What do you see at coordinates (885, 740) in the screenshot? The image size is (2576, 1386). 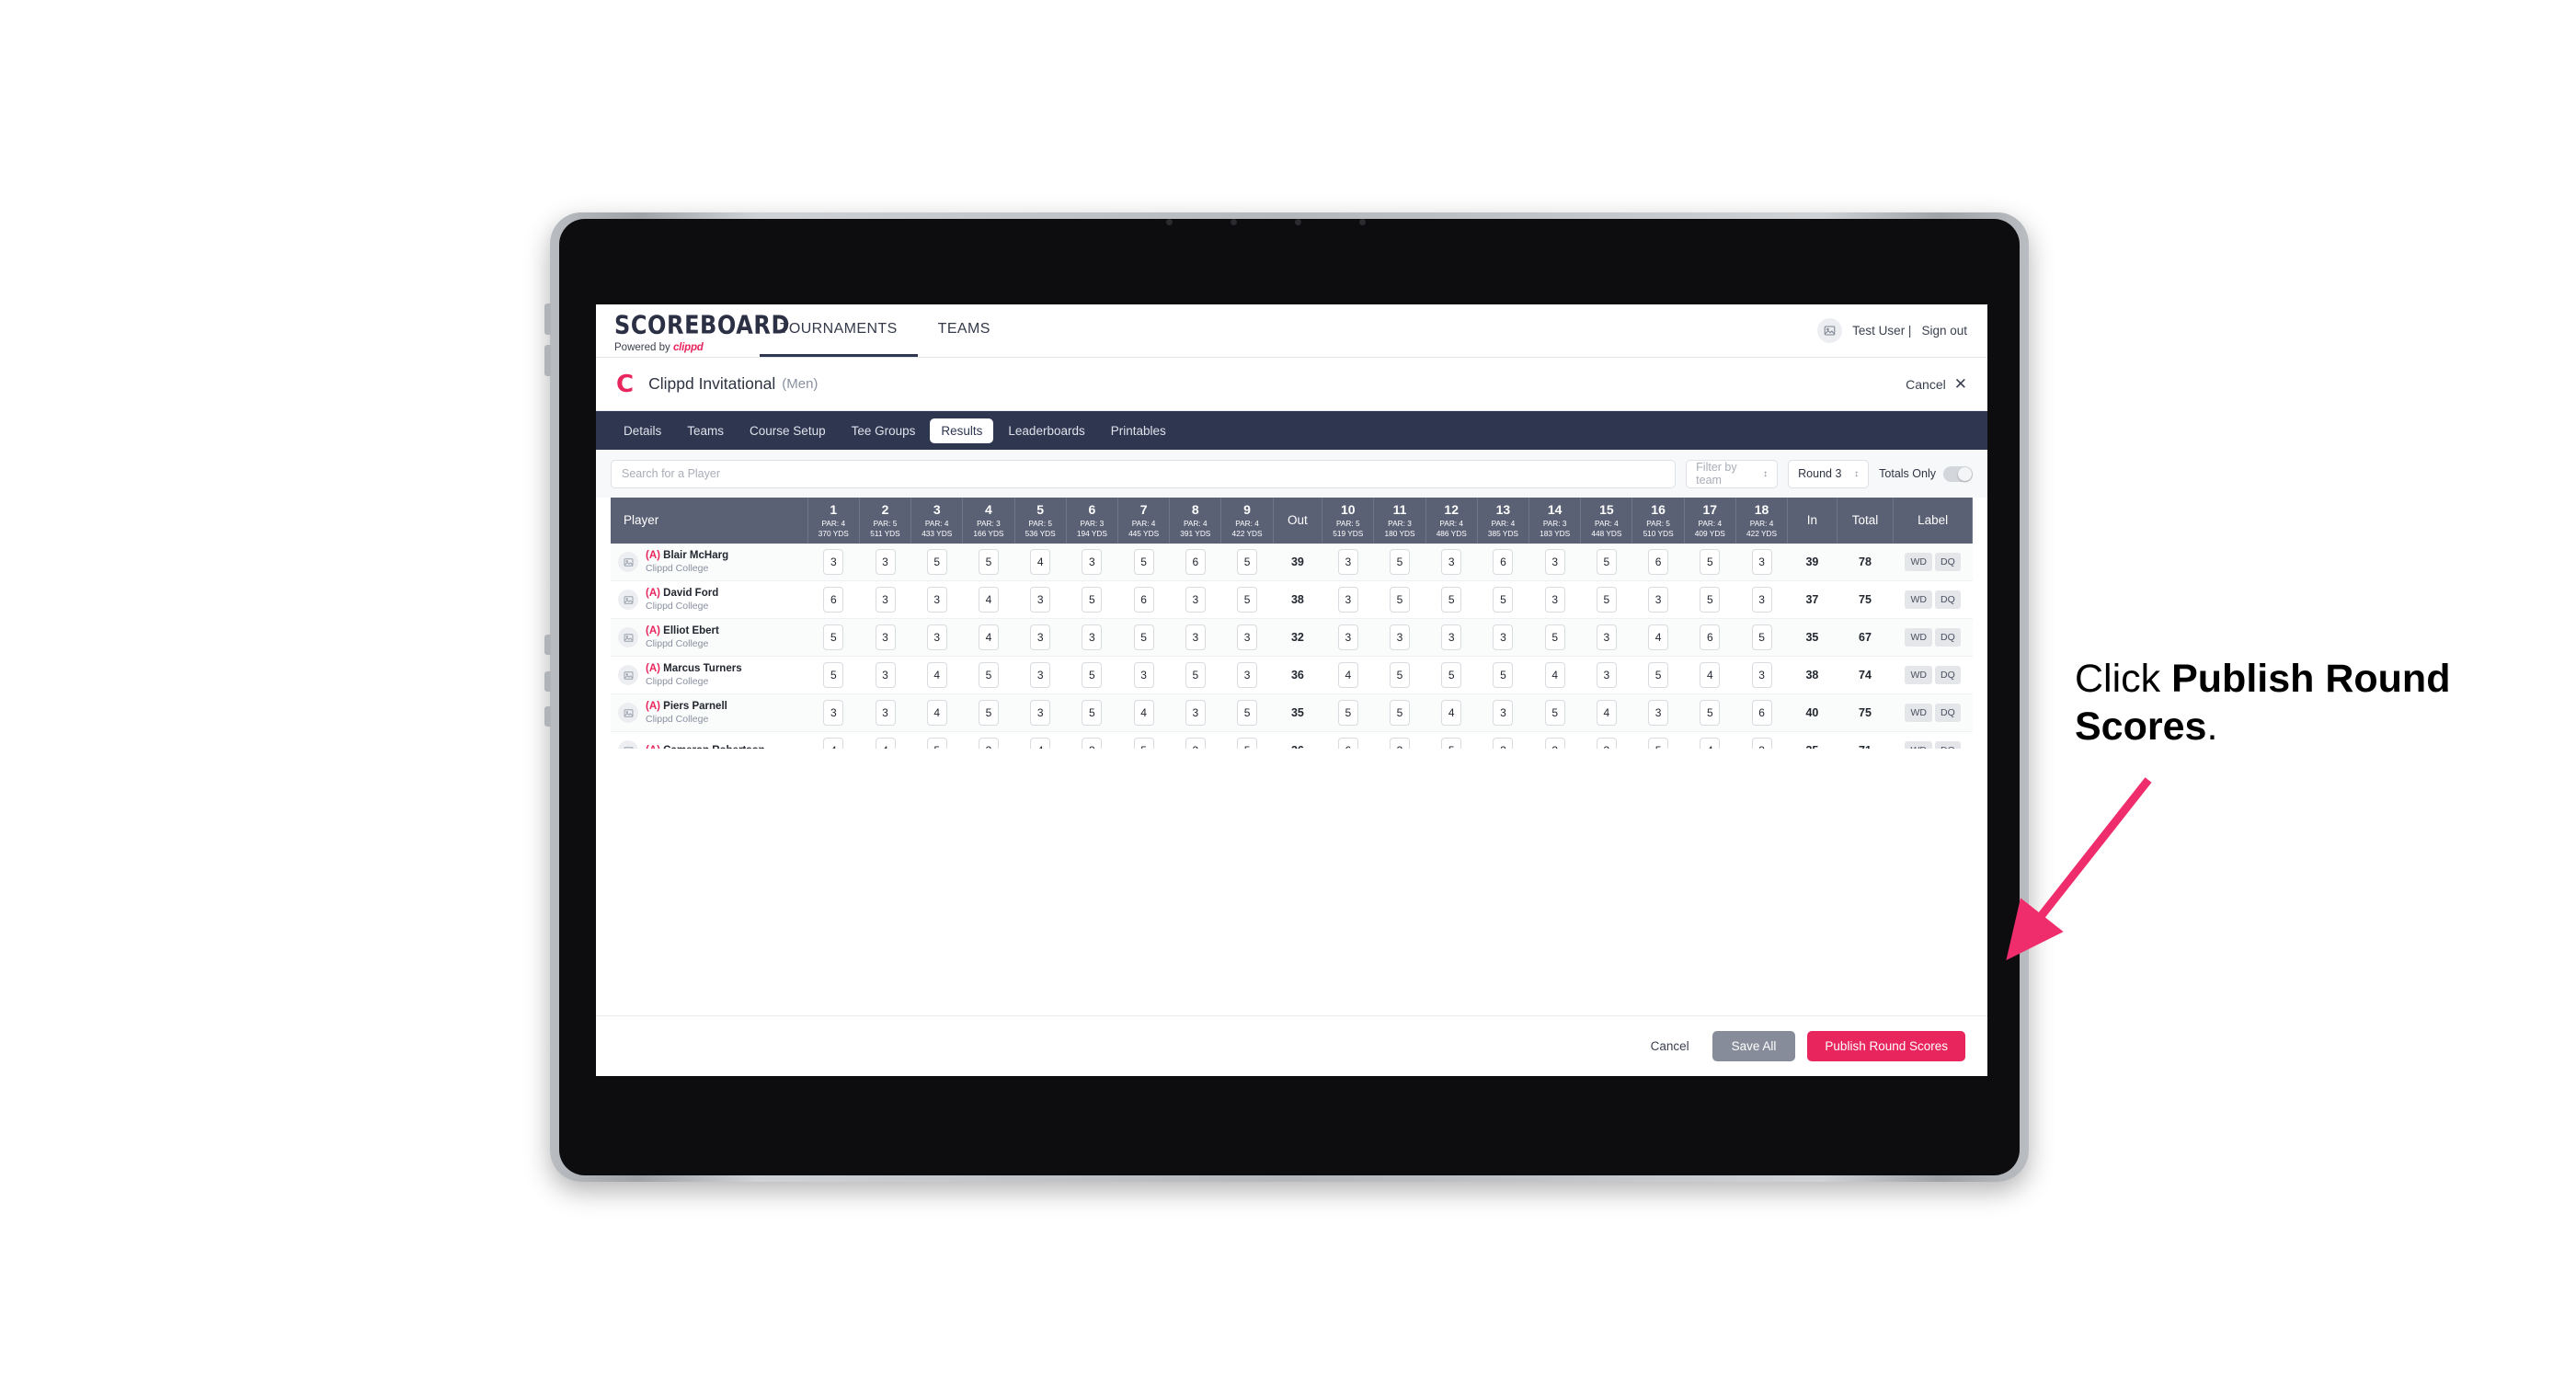 I see `score-cell-front-2: 4` at bounding box center [885, 740].